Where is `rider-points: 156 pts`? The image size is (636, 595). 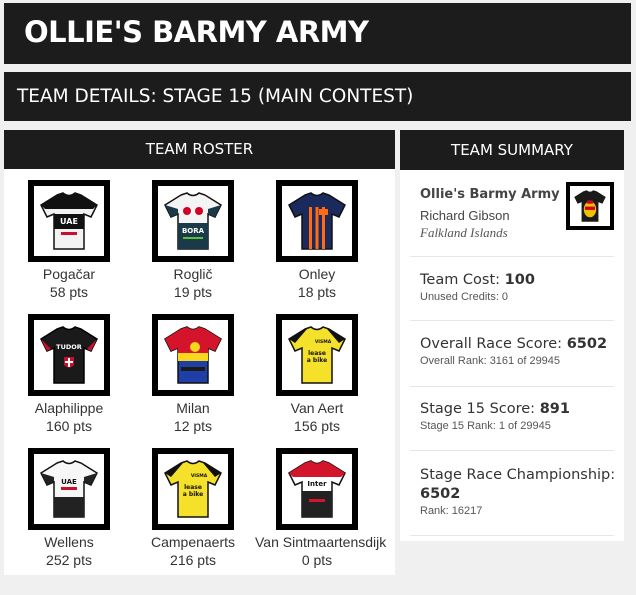
rider-points: 156 pts is located at coordinates (317, 426).